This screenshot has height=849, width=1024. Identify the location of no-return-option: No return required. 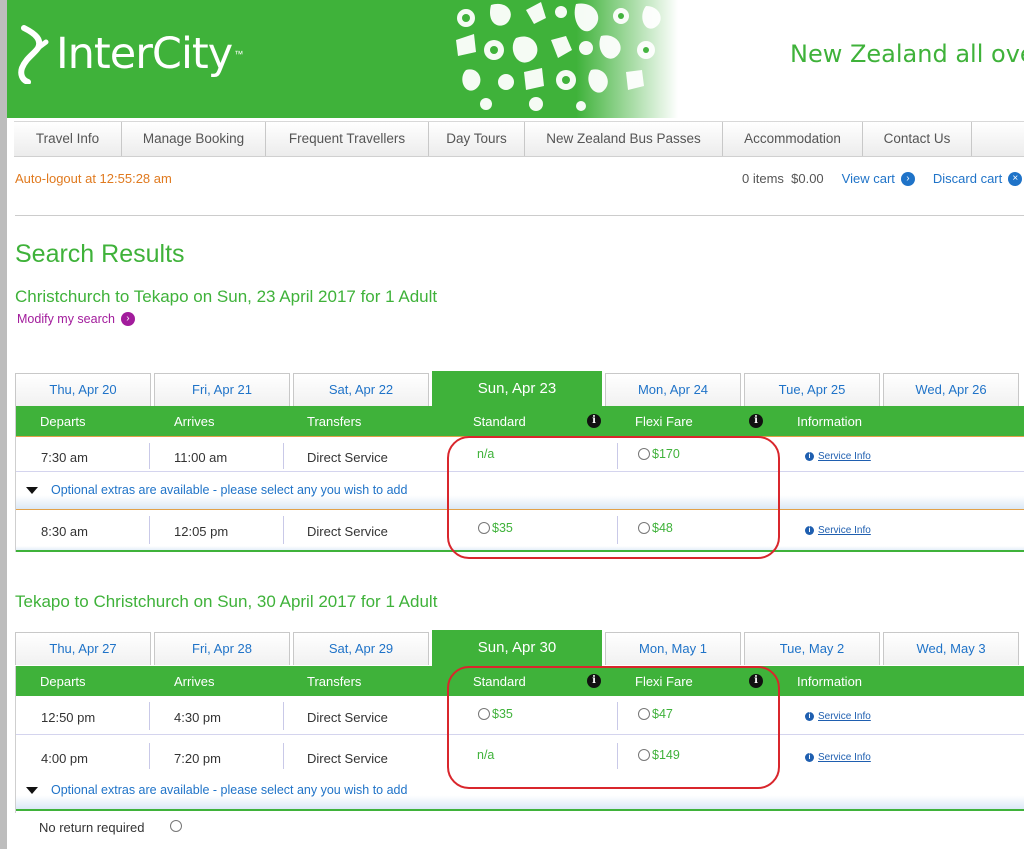
(519, 831).